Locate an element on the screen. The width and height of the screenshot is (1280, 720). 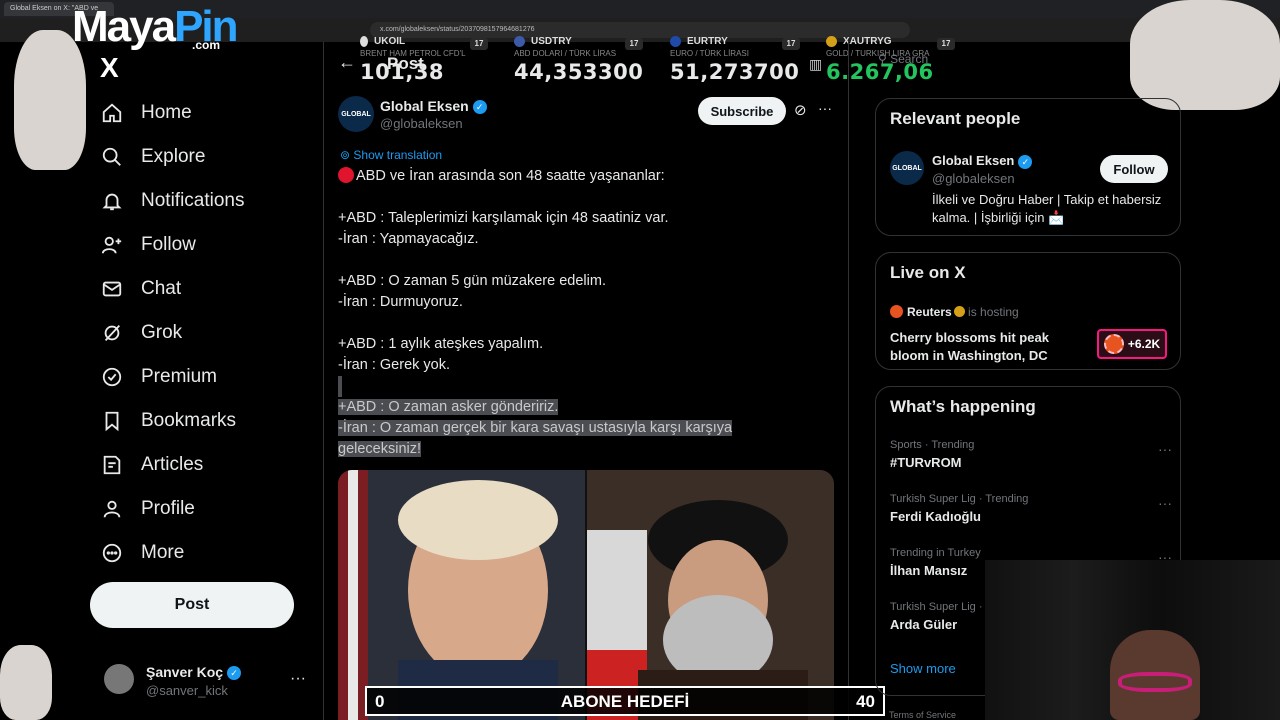
nav-explore: Explore is located at coordinates (152, 157).